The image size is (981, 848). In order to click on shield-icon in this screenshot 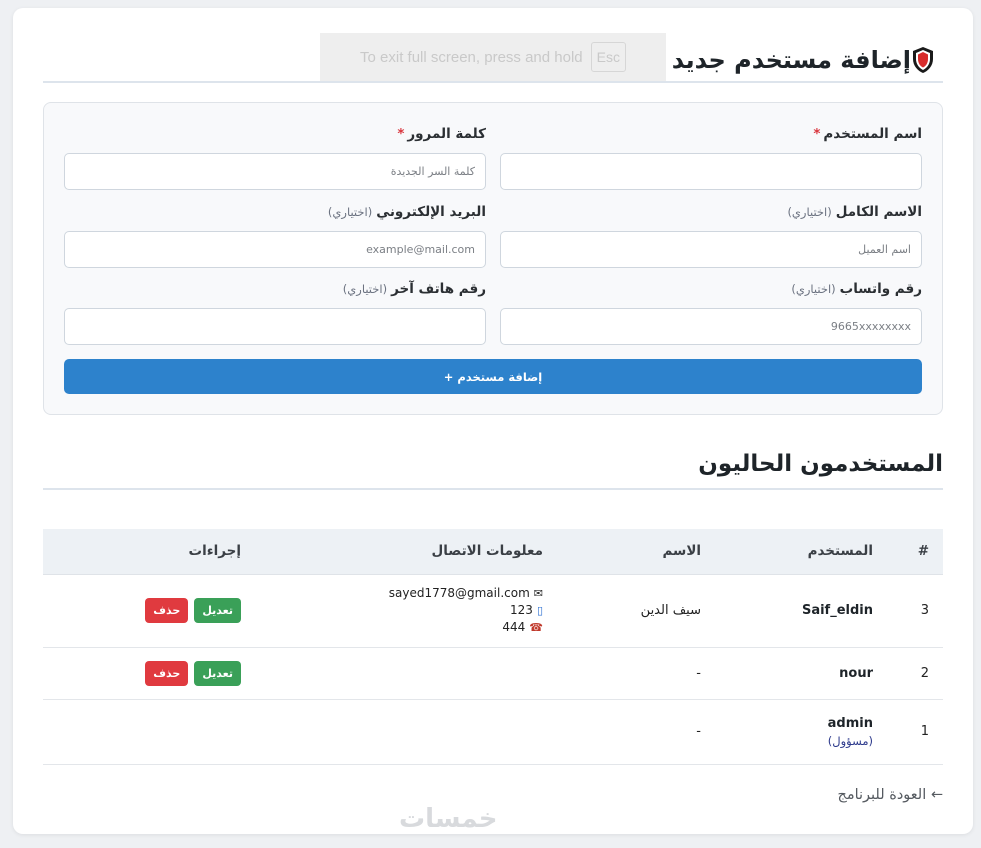, I will do `click(923, 59)`.